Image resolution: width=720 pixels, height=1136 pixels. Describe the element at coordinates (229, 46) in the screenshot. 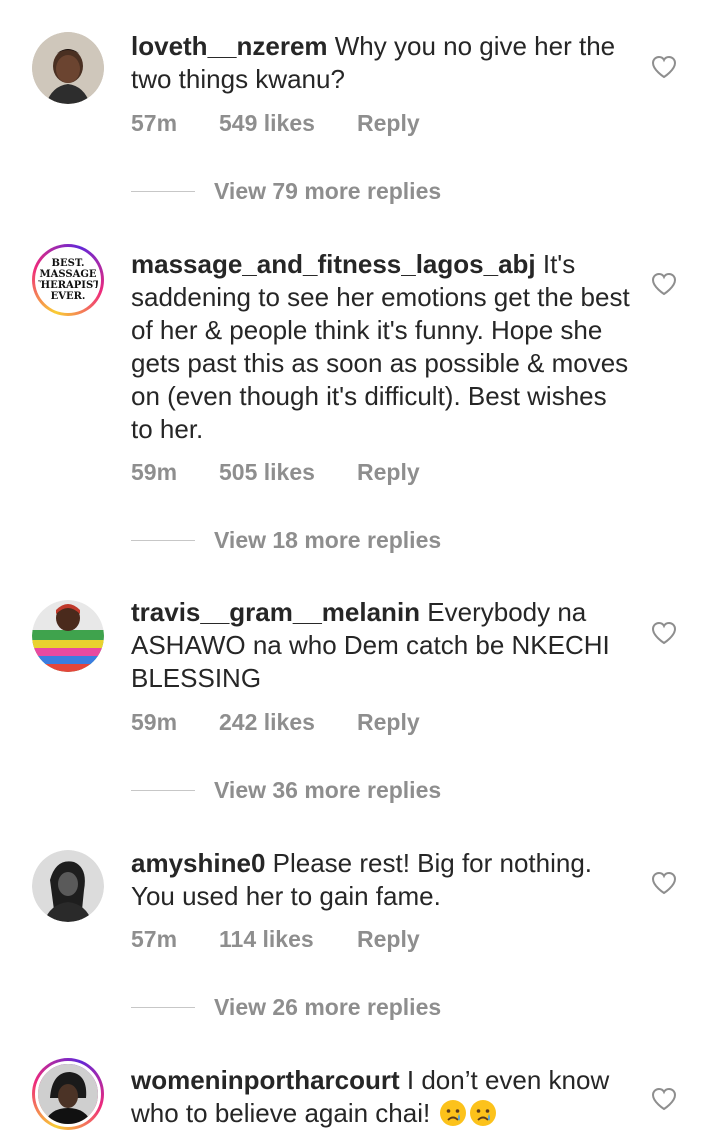

I see `comment-username: loveth__nzerem` at that location.